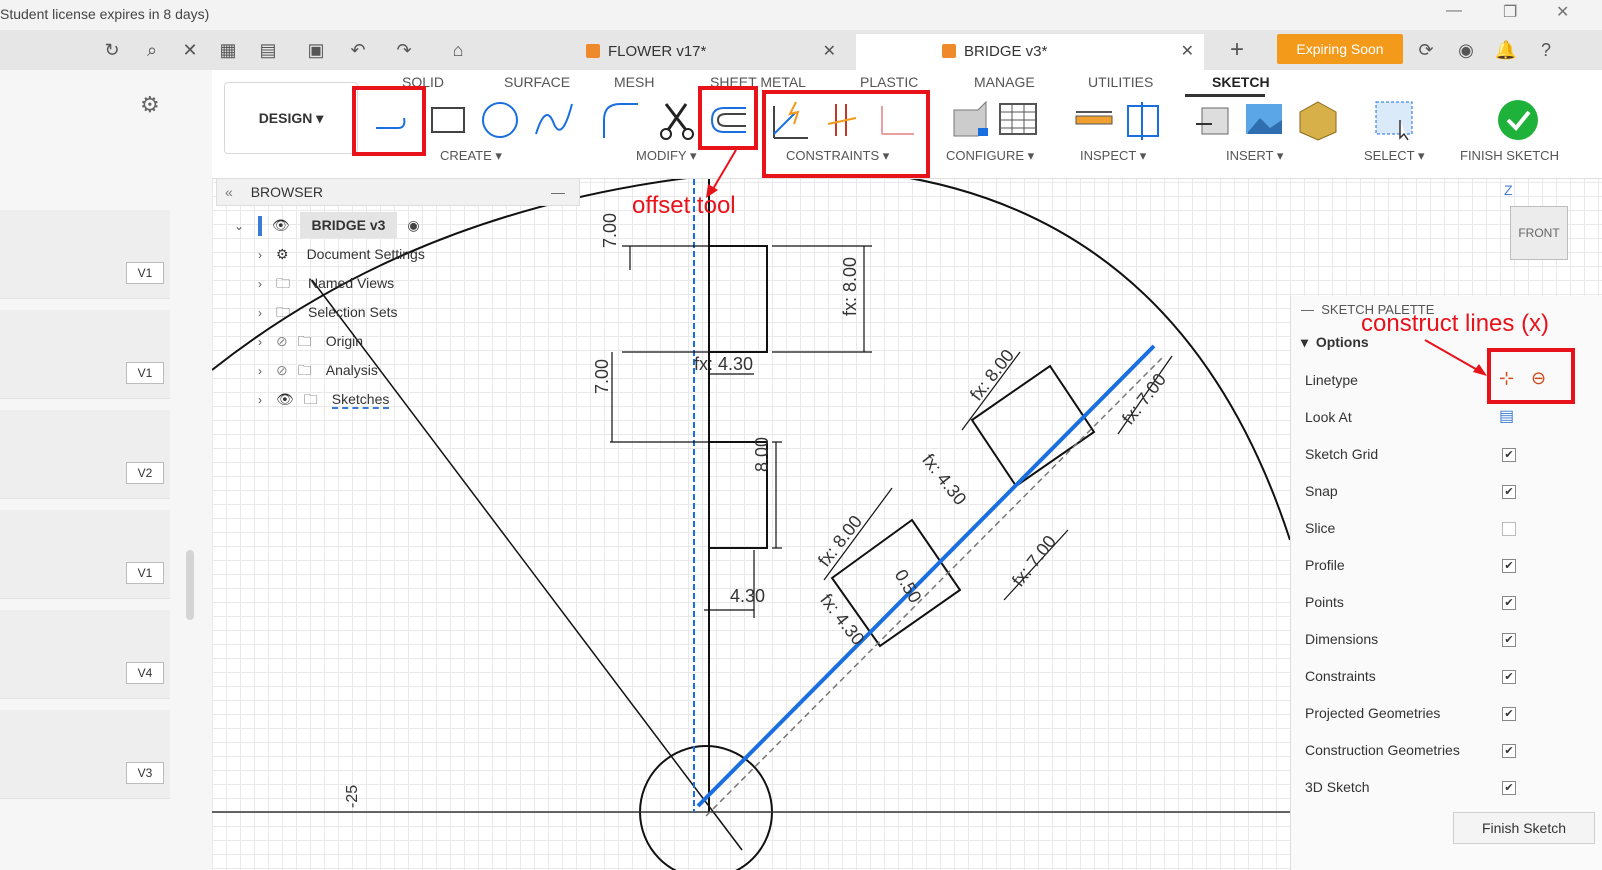 This screenshot has width=1602, height=870. What do you see at coordinates (1509, 788) in the screenshot?
I see `3d-sketch-checkbox: ✔` at bounding box center [1509, 788].